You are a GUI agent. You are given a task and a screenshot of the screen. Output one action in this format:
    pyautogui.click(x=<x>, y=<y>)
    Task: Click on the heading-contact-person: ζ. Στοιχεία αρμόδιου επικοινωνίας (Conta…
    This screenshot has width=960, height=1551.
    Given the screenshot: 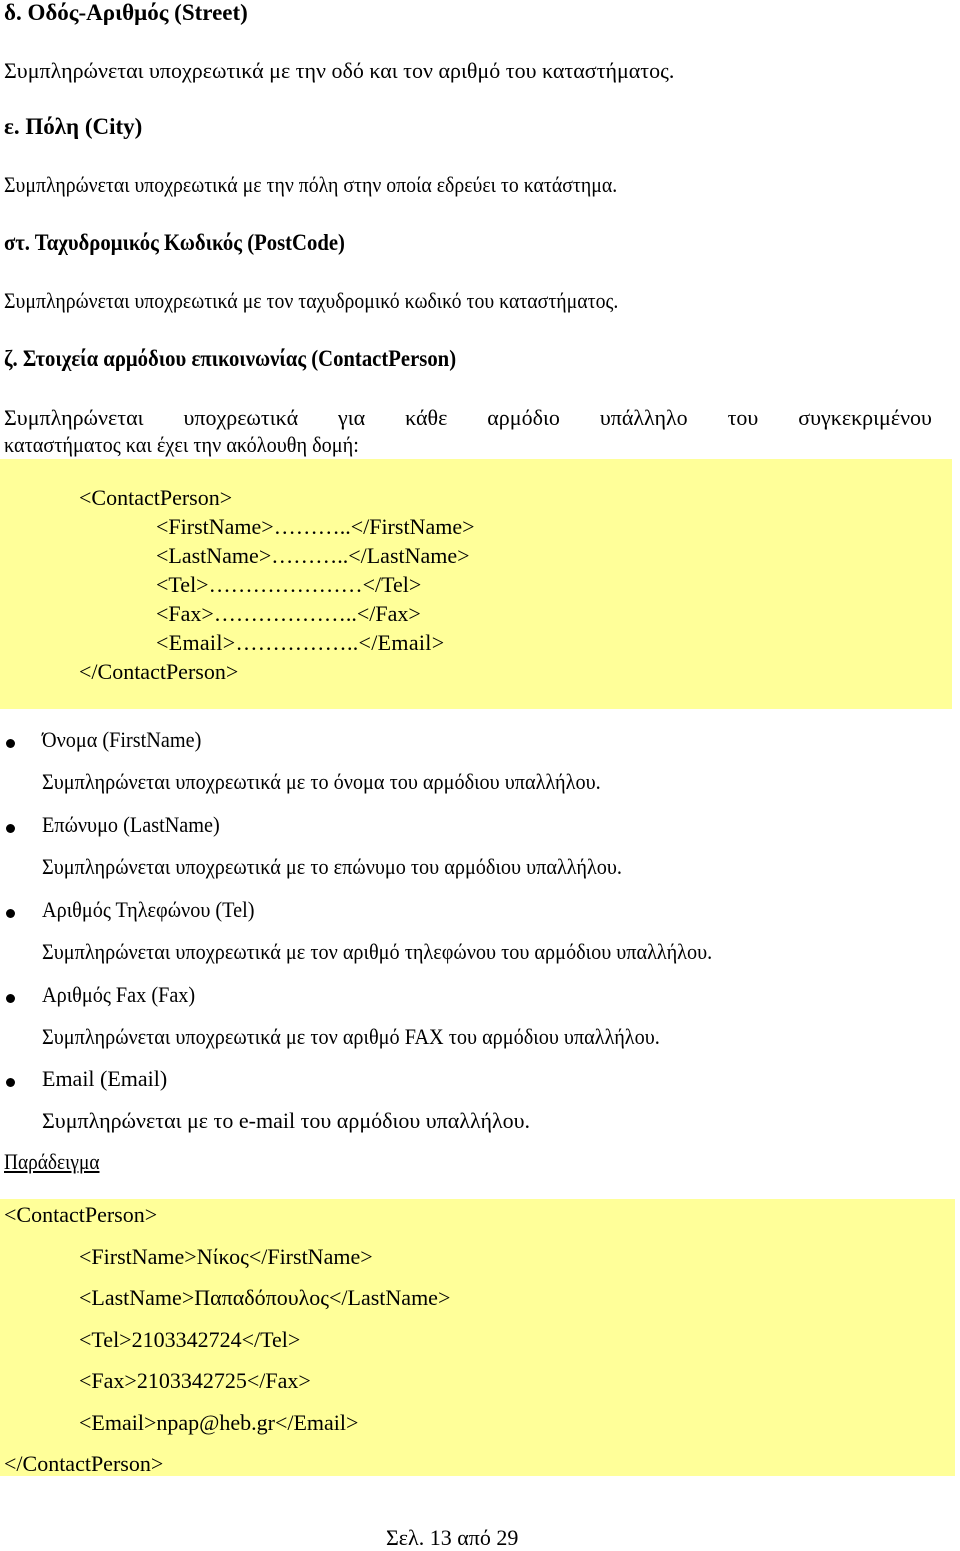 What is the action you would take?
    pyautogui.click(x=230, y=358)
    